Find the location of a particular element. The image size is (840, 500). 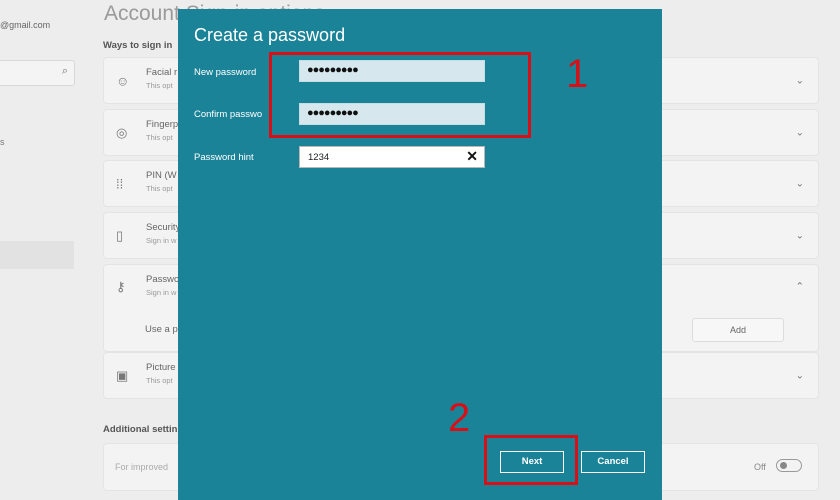

option-title: Security is located at coordinates (163, 227).